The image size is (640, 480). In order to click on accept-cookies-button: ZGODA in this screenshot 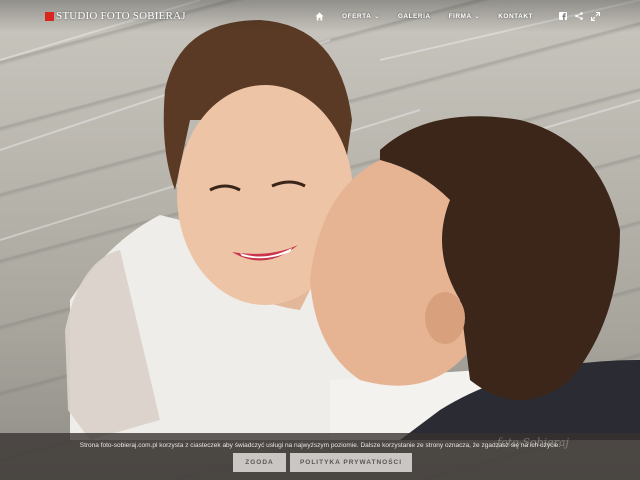, I will do `click(259, 462)`.